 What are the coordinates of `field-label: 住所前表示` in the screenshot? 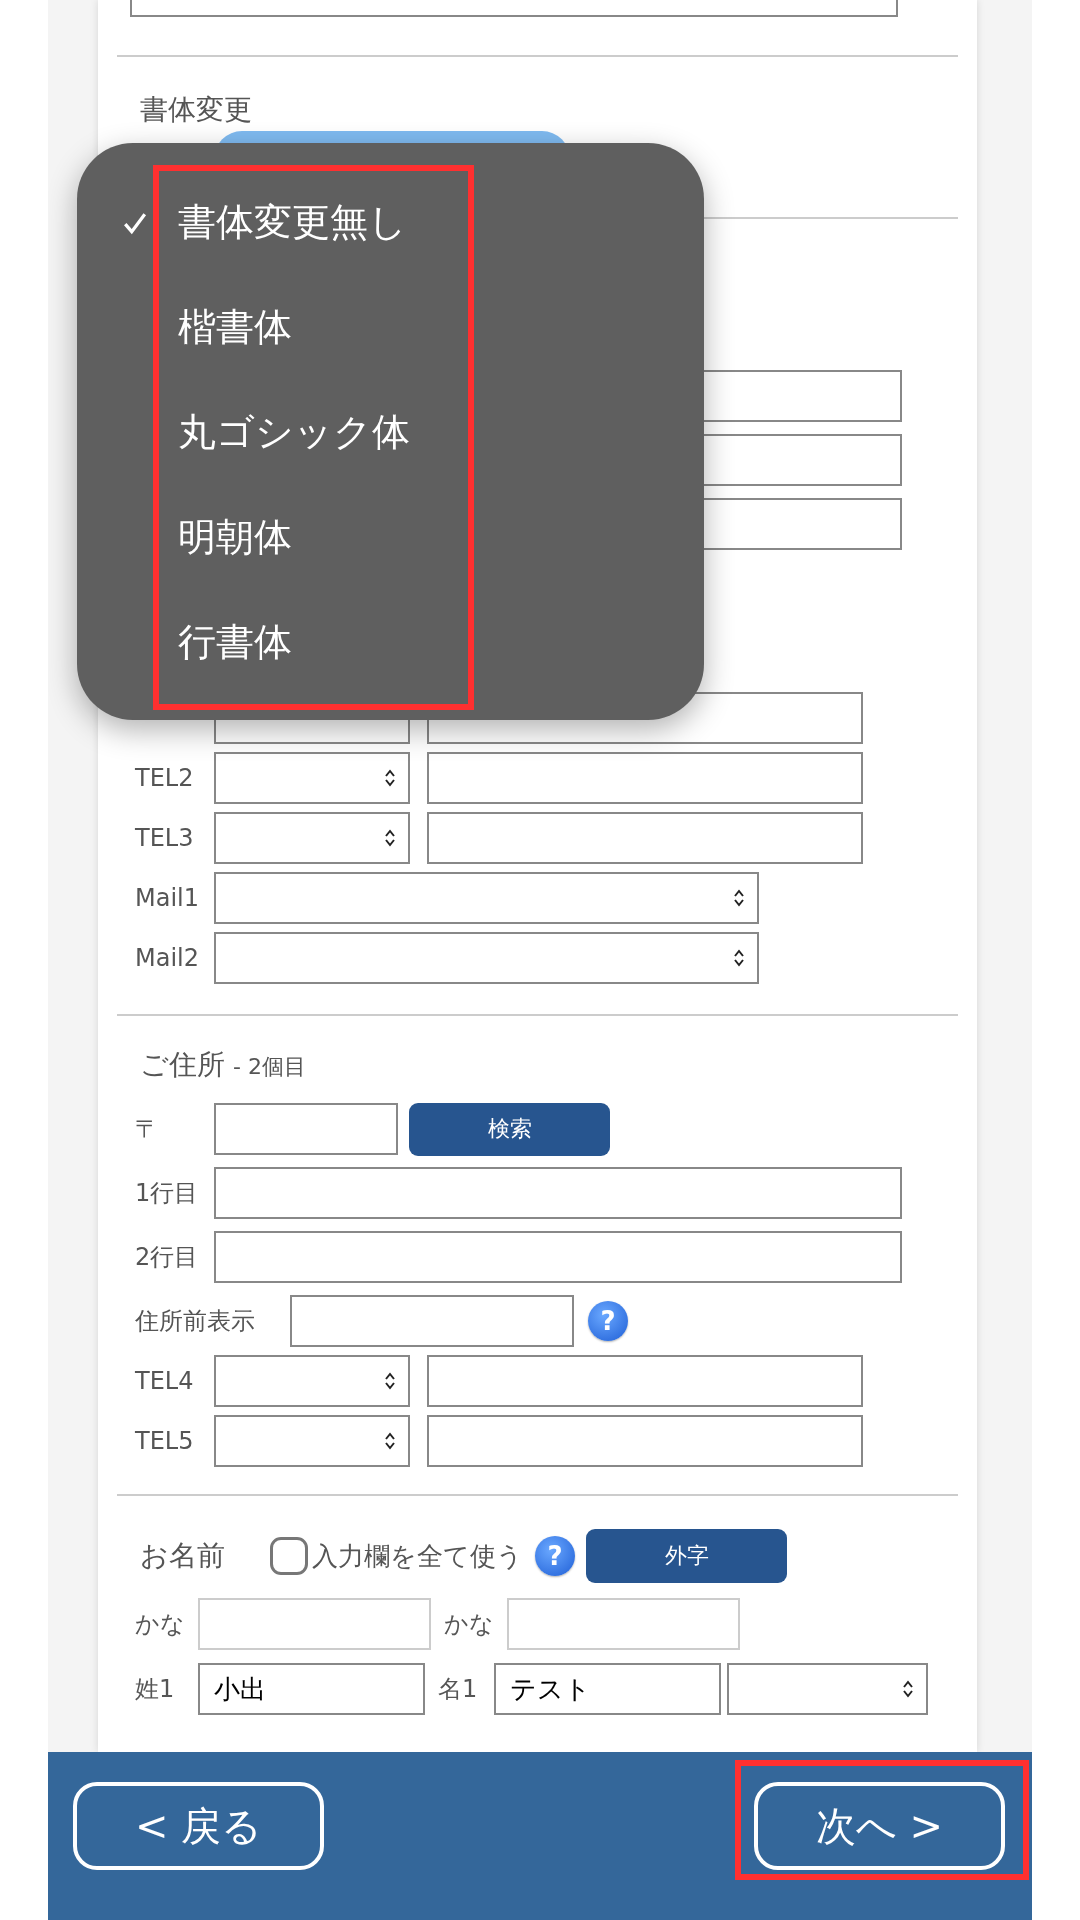 It's located at (195, 1321).